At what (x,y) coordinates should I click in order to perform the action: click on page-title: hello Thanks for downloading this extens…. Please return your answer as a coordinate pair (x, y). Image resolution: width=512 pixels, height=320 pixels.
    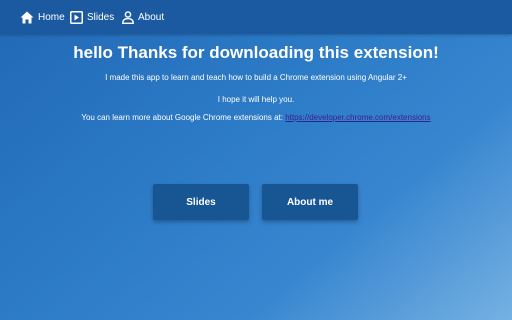
    Looking at the image, I should click on (256, 52).